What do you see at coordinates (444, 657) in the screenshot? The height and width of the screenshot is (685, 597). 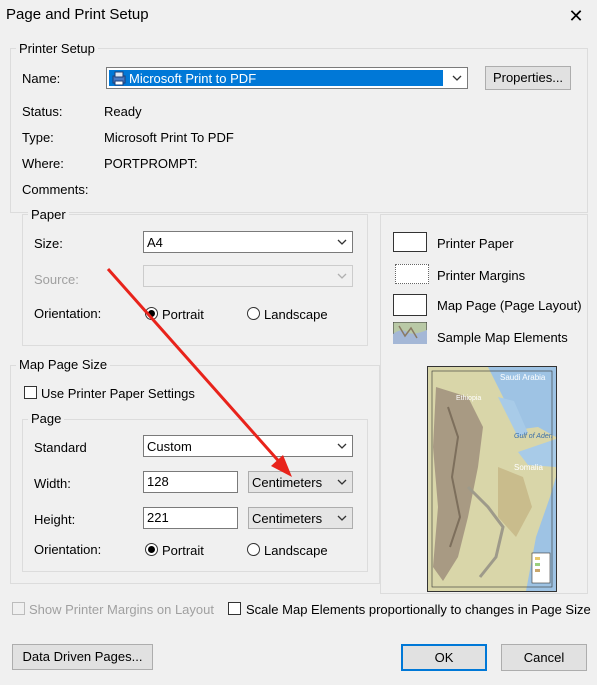 I see `ok-button: OK` at bounding box center [444, 657].